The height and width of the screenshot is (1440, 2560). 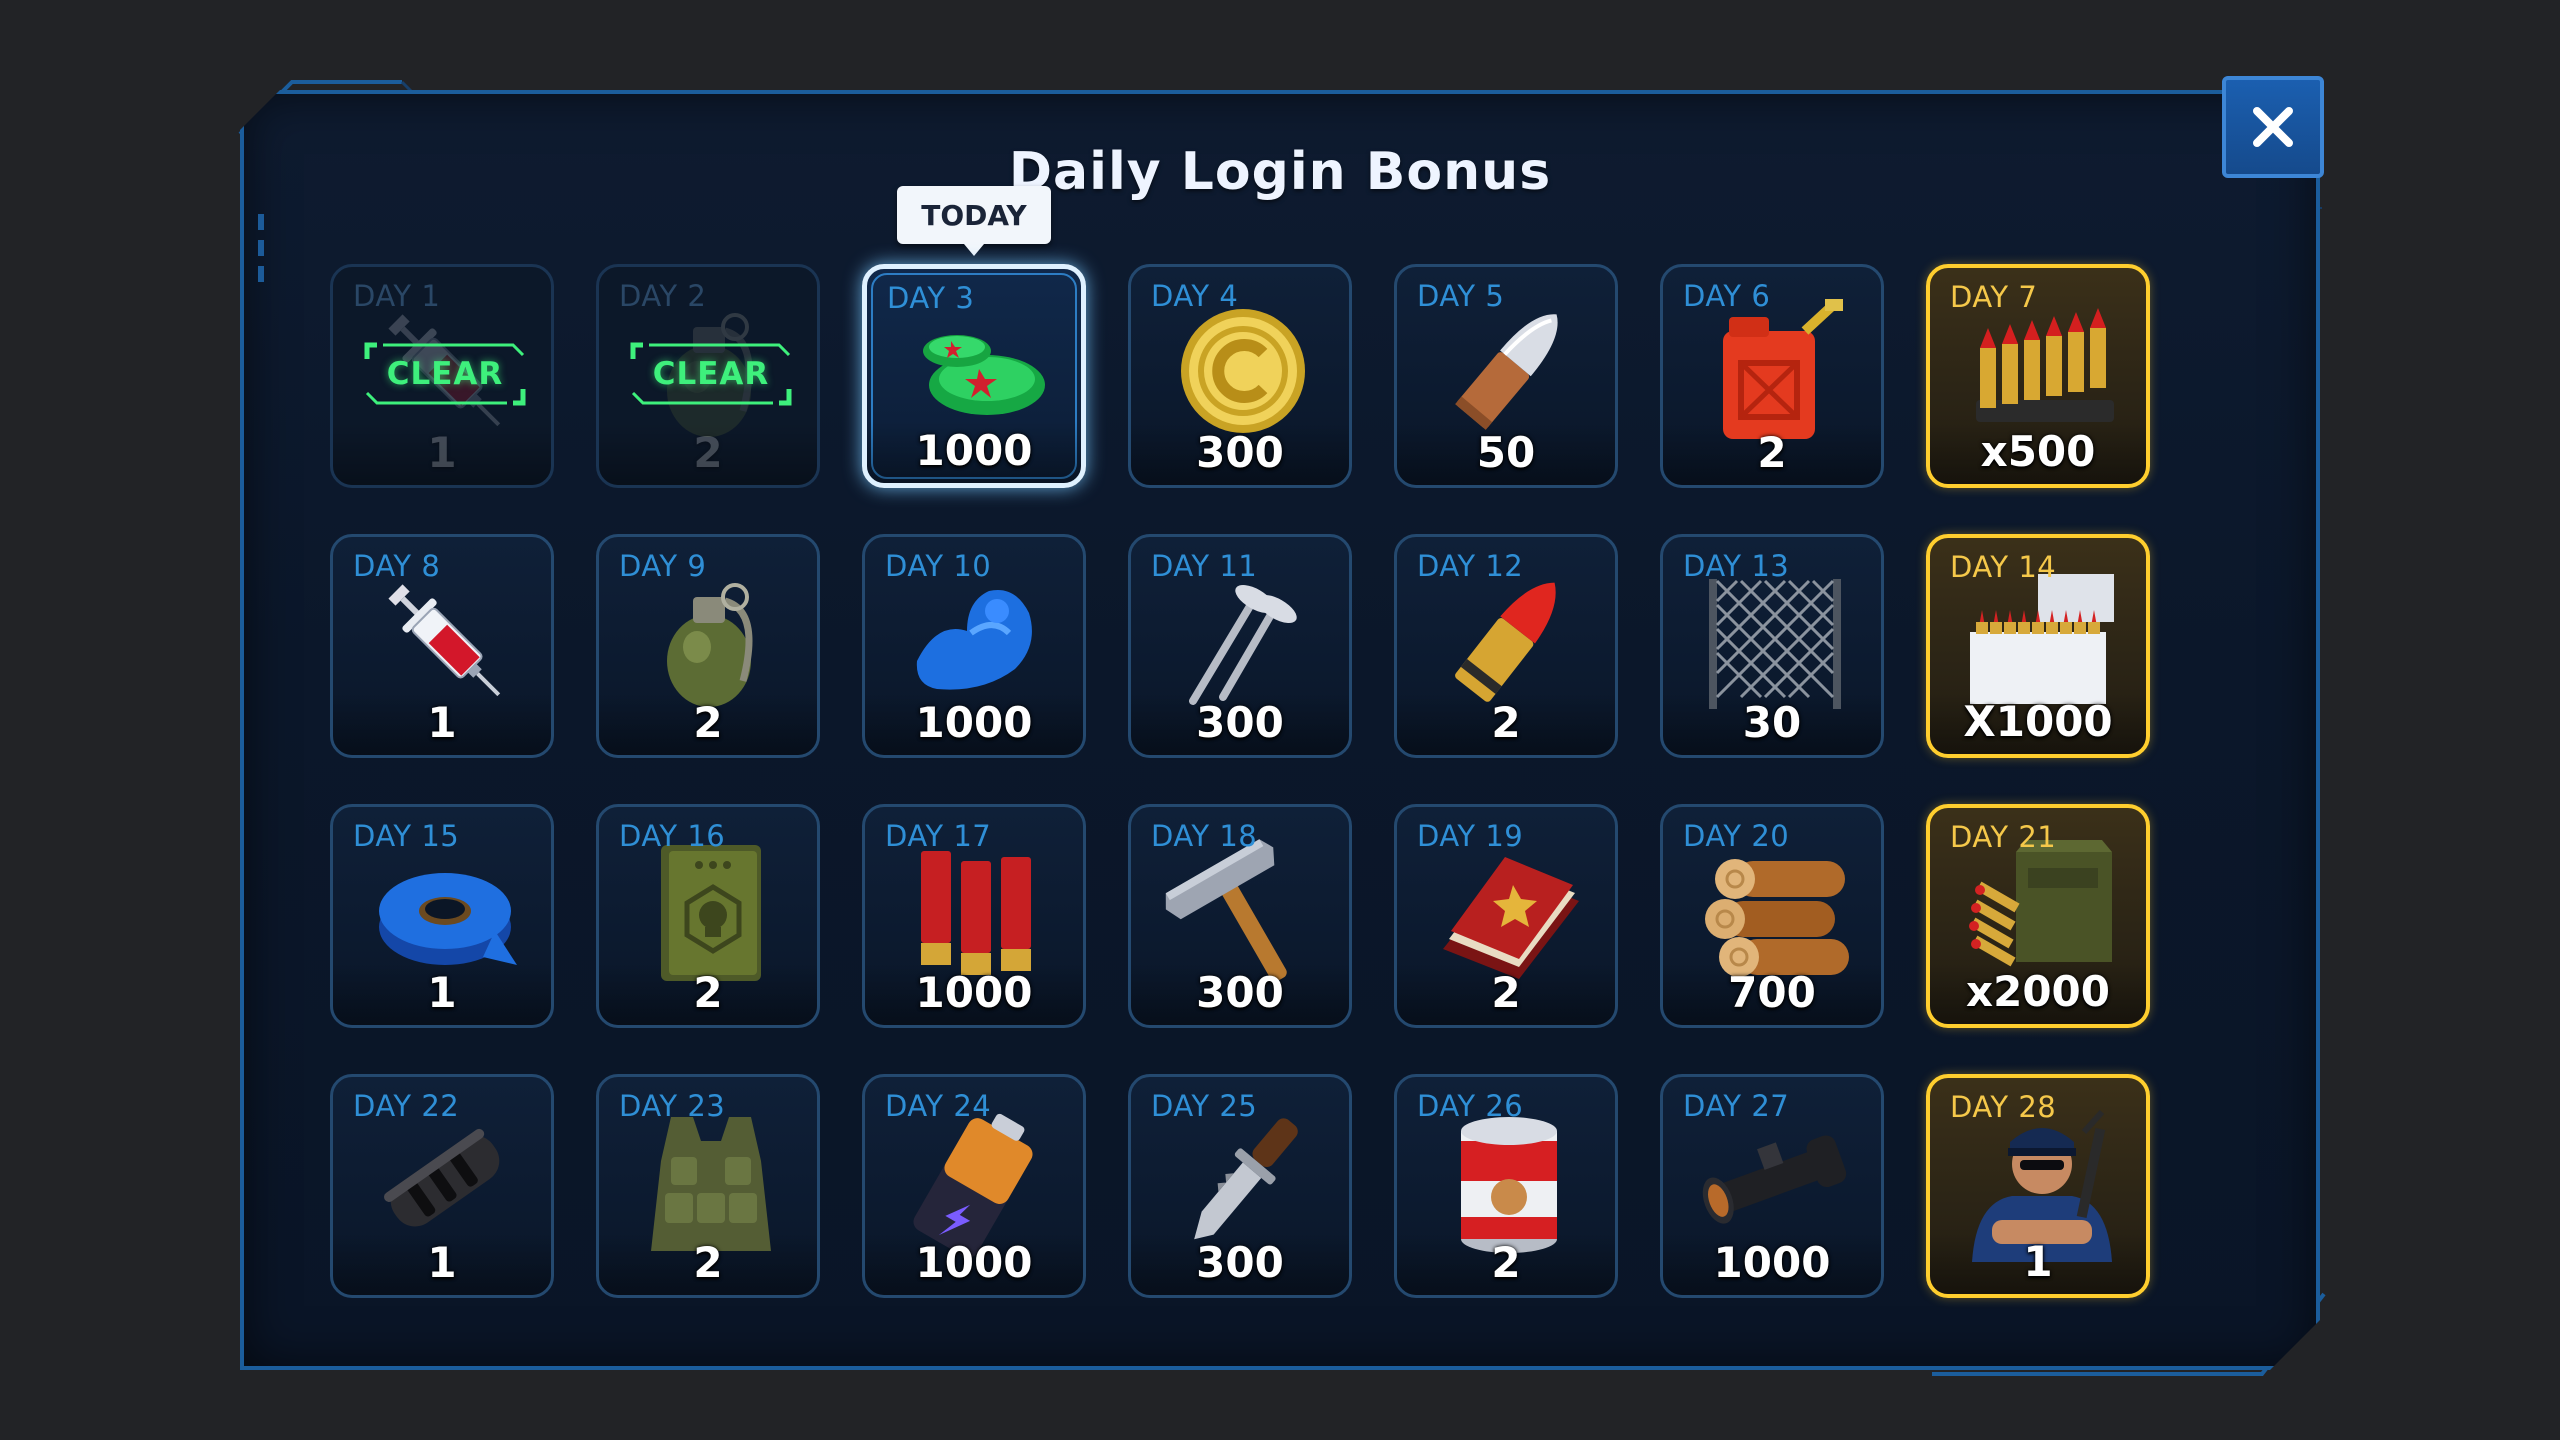 I want to click on reward-tile: DAY 6 2, so click(x=1772, y=376).